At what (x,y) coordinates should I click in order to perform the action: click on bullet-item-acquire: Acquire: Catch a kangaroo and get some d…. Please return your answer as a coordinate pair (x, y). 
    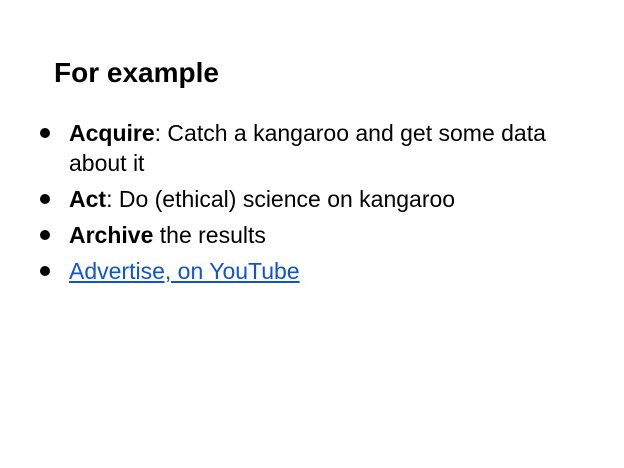
    Looking at the image, I should click on (310, 148).